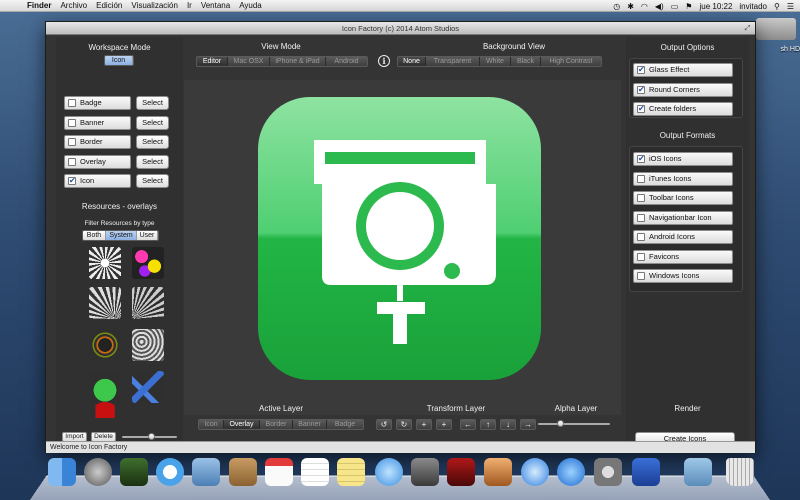 The height and width of the screenshot is (500, 800). Describe the element at coordinates (105, 263) in the screenshot. I see `resource-thumb-starburst` at that location.